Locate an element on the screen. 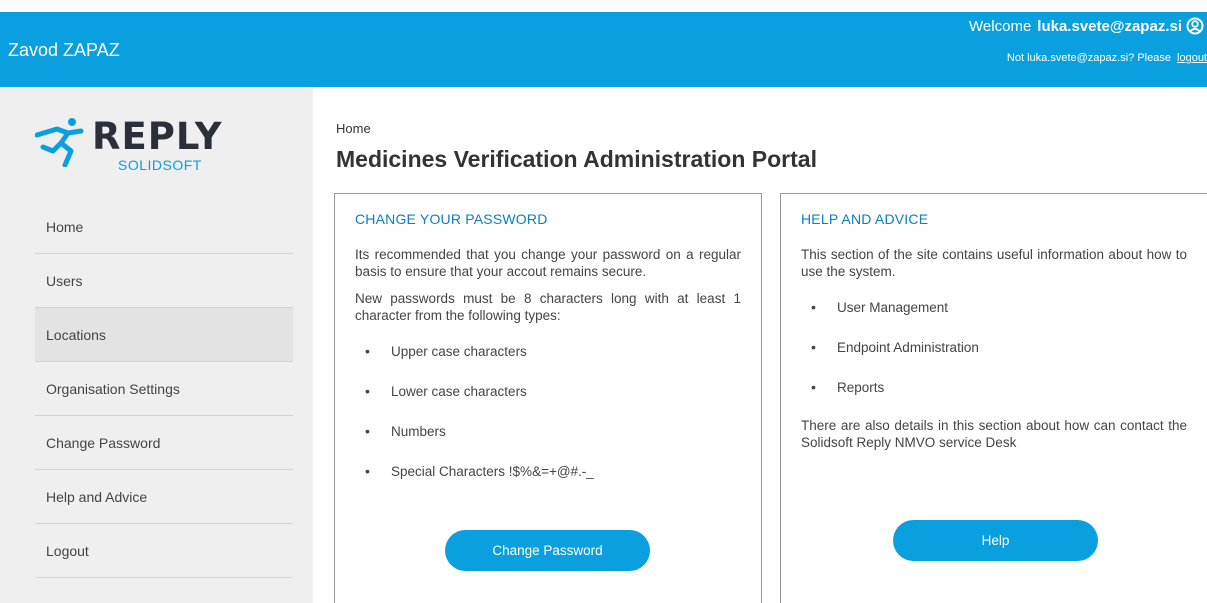 Image resolution: width=1207 pixels, height=603 pixels. card-heading: HELP AND ADVICE is located at coordinates (865, 219).